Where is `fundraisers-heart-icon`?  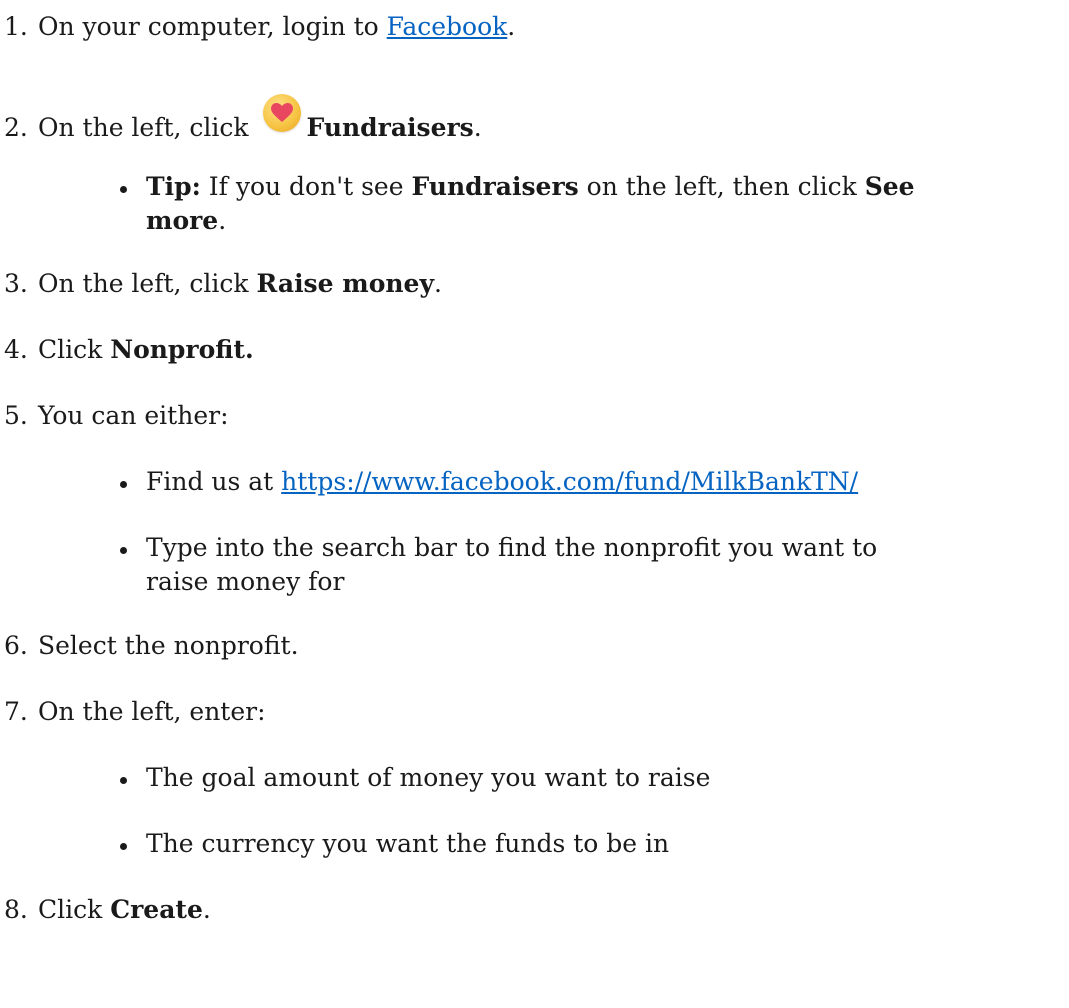 fundraisers-heart-icon is located at coordinates (281, 113).